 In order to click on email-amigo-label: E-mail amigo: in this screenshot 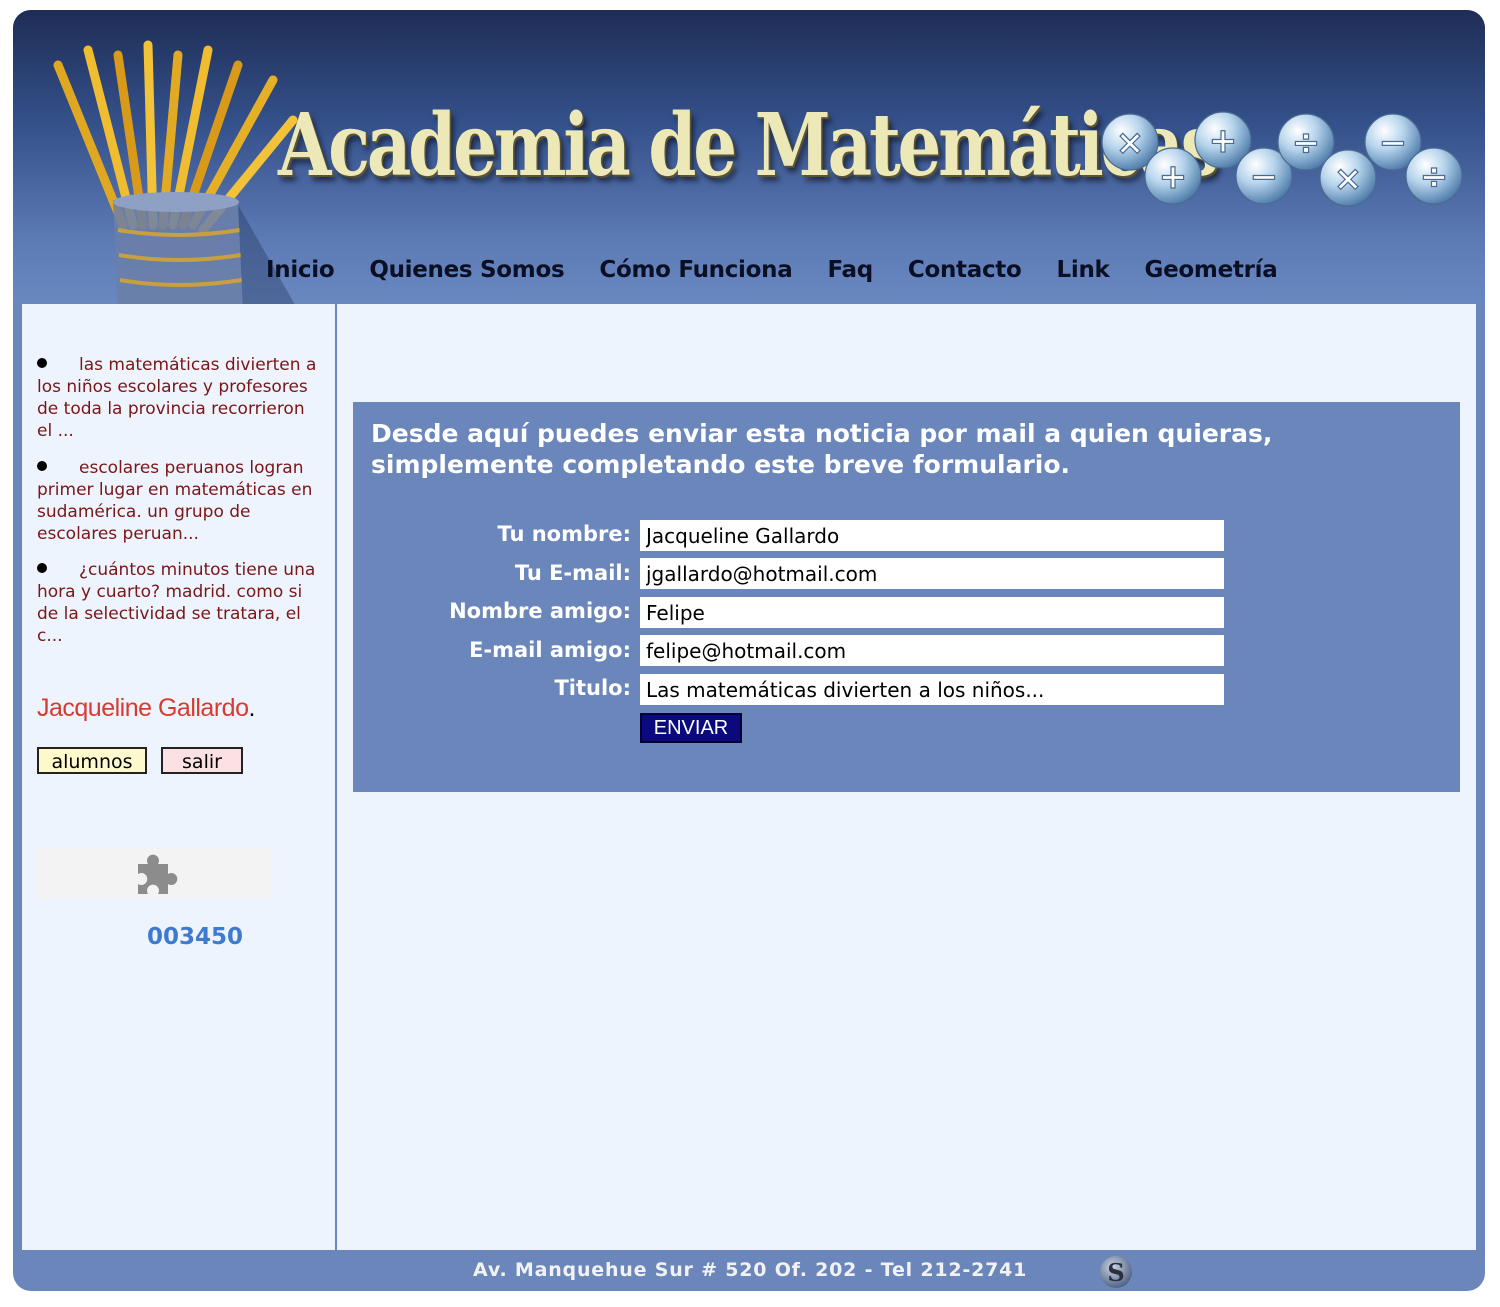, I will do `click(550, 650)`.